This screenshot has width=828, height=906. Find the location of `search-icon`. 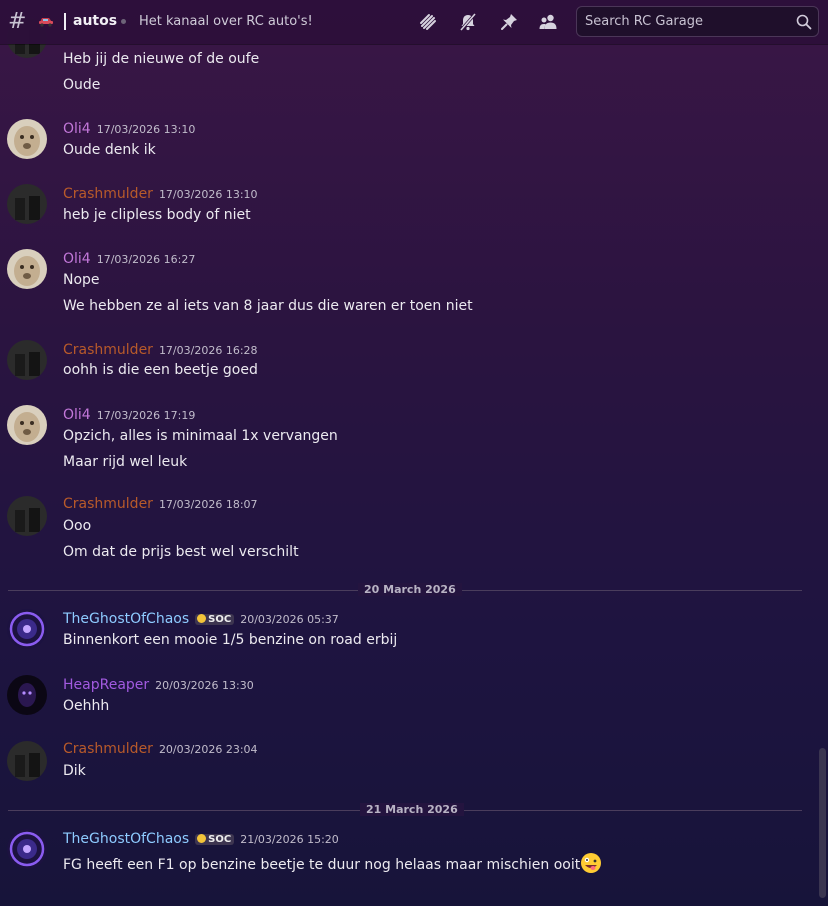

search-icon is located at coordinates (804, 22).